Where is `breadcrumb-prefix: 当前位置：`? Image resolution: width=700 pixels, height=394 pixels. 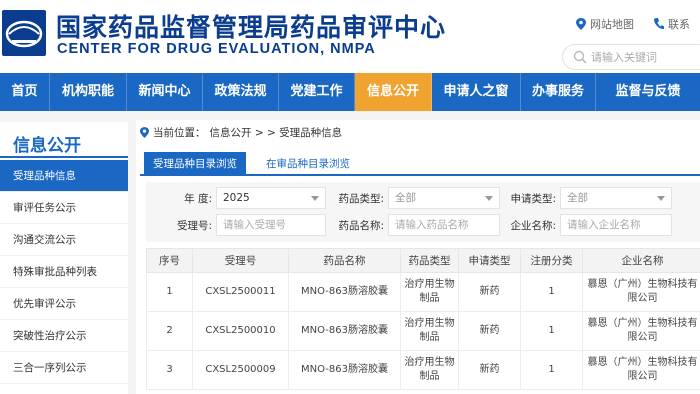 breadcrumb-prefix: 当前位置： is located at coordinates (179, 133).